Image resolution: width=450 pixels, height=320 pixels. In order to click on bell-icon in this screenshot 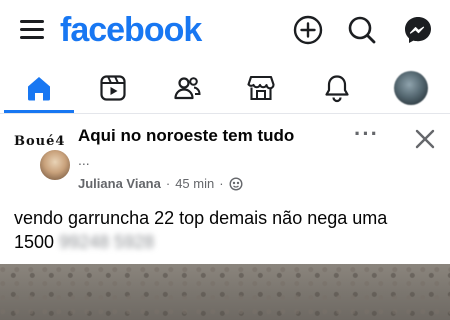, I will do `click(337, 89)`.